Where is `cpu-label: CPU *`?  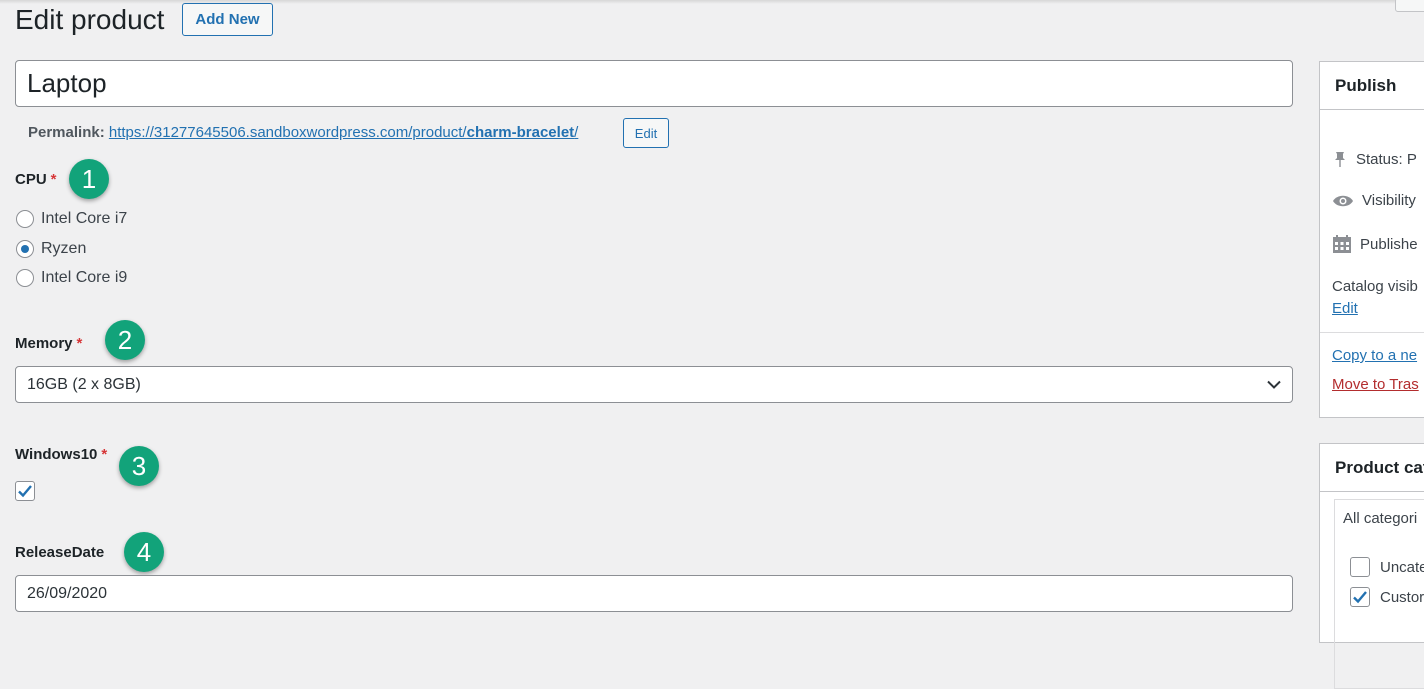 cpu-label: CPU * is located at coordinates (36, 179).